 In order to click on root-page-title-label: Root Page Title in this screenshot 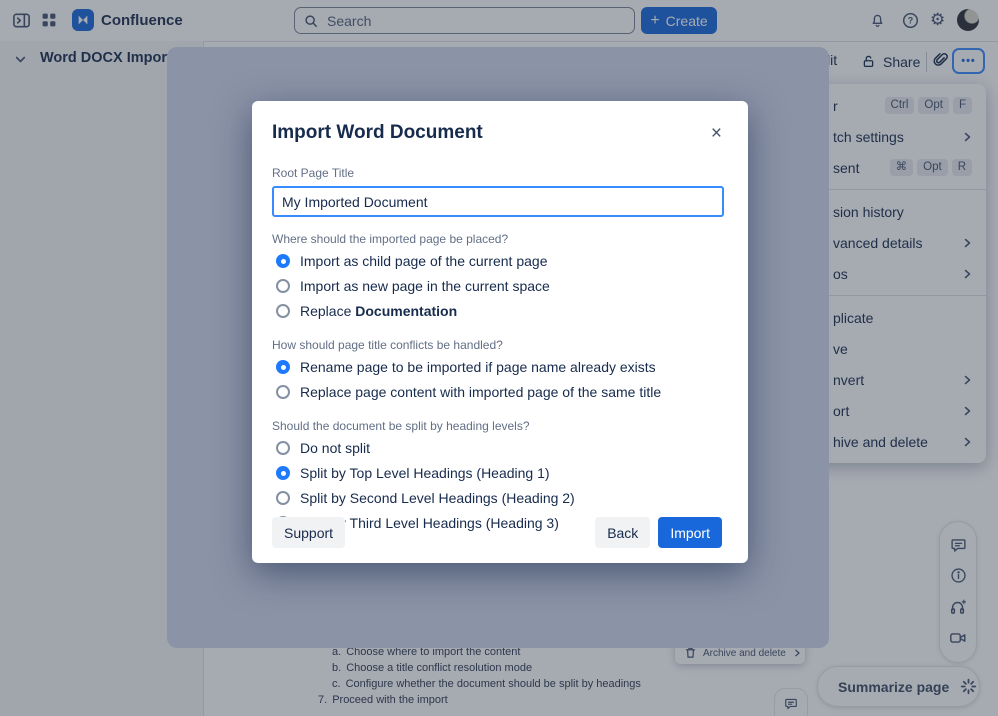, I will do `click(313, 173)`.